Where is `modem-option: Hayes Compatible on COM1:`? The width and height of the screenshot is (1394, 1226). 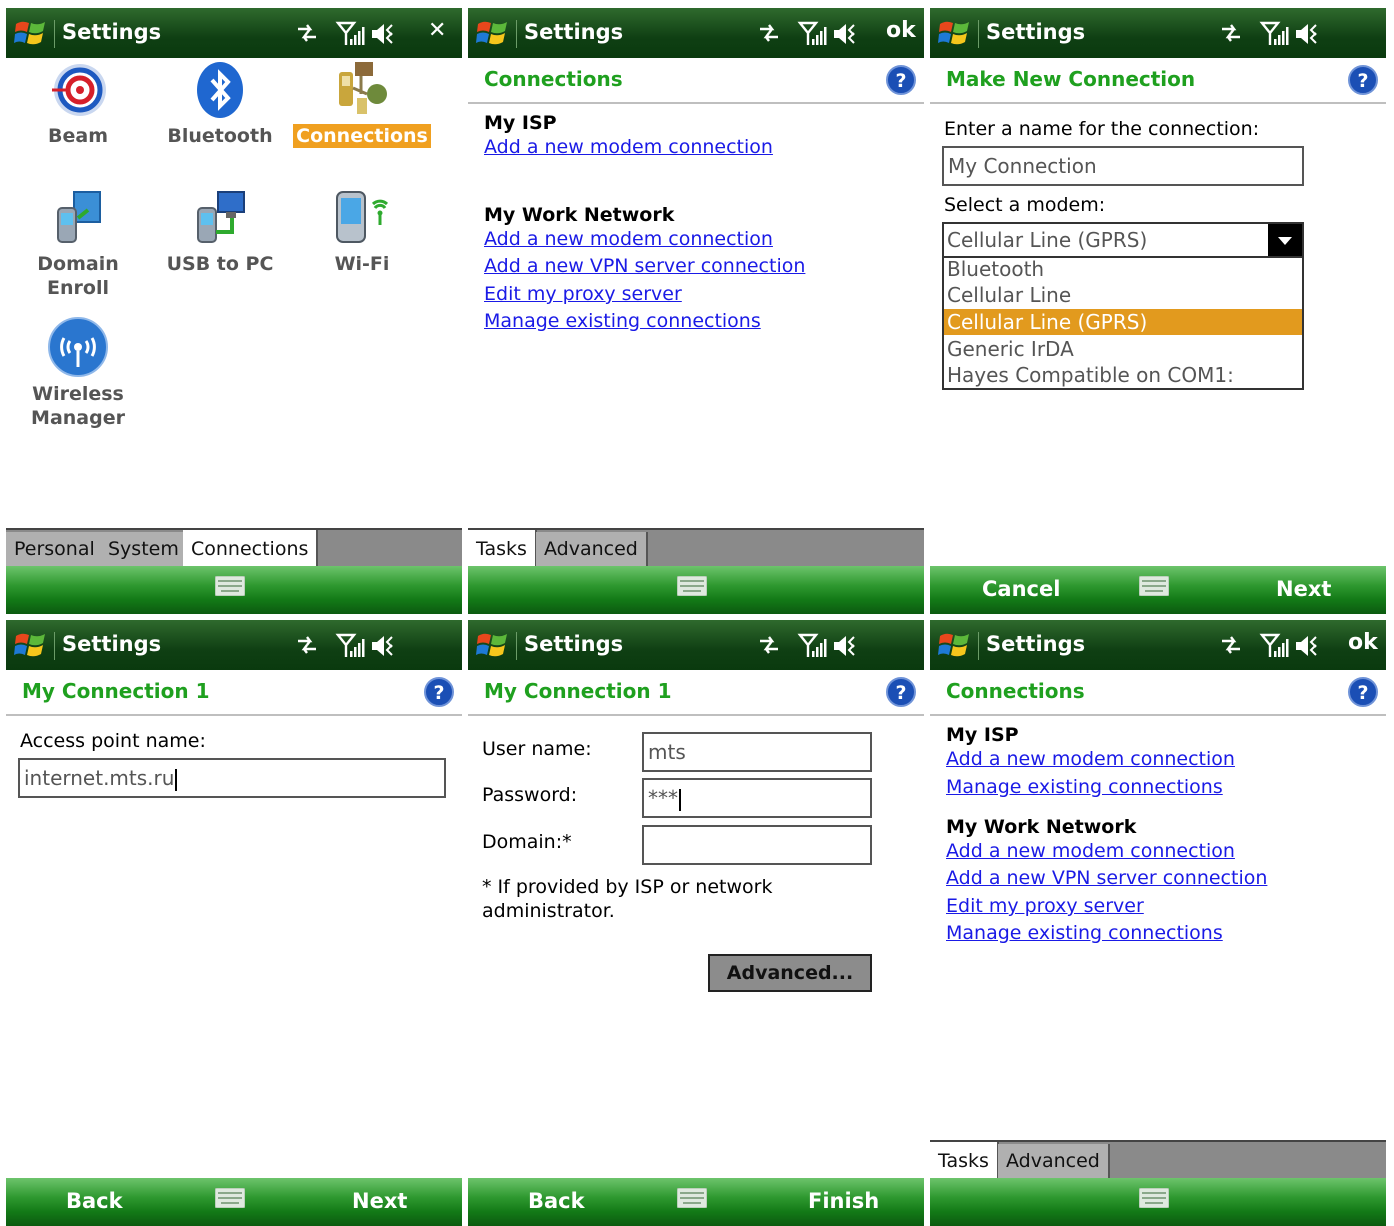 modem-option: Hayes Compatible on COM1: is located at coordinates (1123, 375).